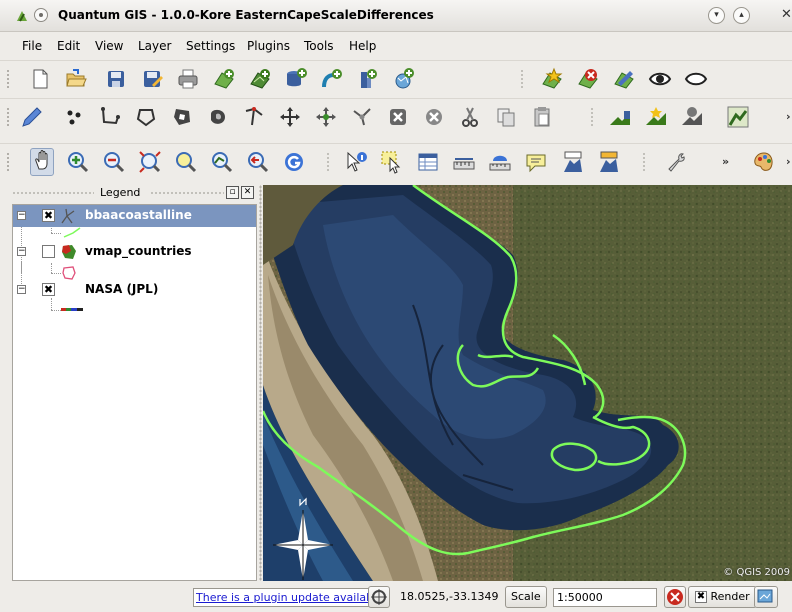 This screenshot has width=792, height=612. I want to click on hot-bookmark-icon, so click(608, 162).